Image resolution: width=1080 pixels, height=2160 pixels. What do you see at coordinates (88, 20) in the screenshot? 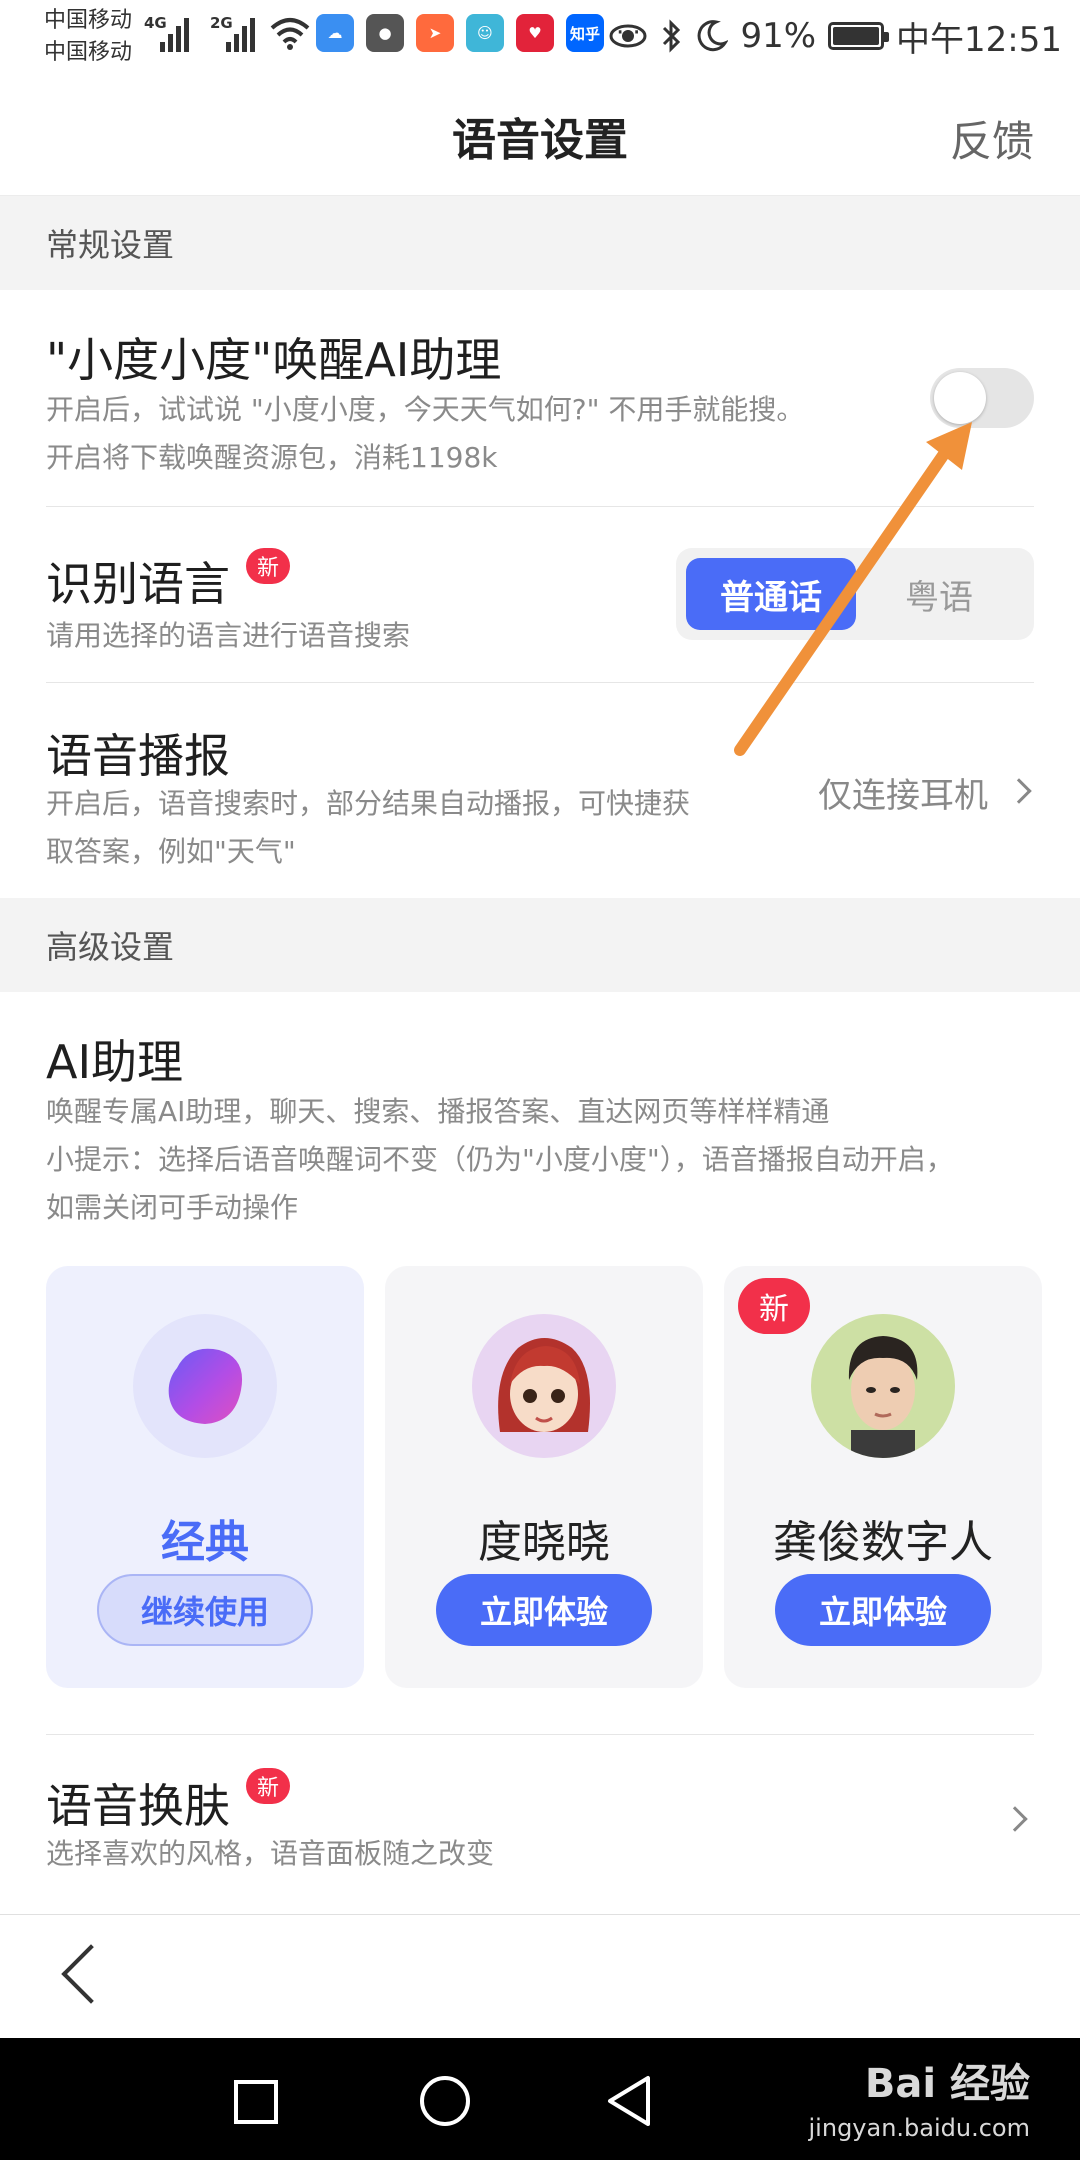
I see `carrier-label-1: 中国移动` at bounding box center [88, 20].